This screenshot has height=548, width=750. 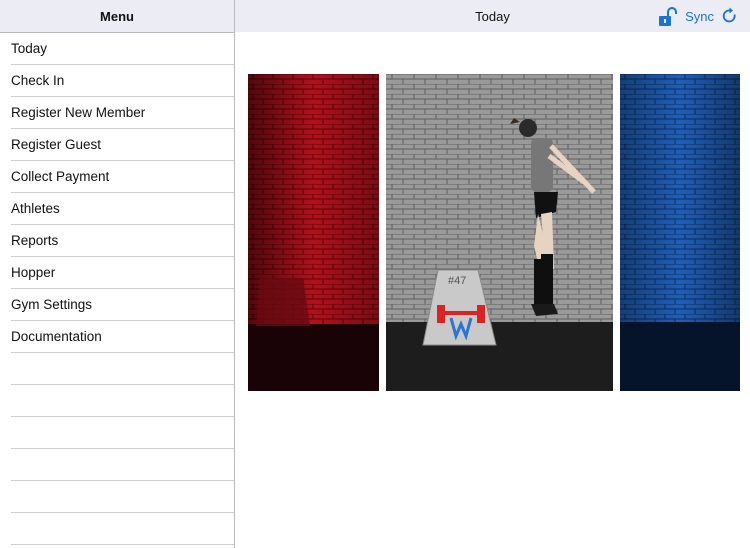 What do you see at coordinates (33, 272) in the screenshot?
I see `menu-item-label: Hopper` at bounding box center [33, 272].